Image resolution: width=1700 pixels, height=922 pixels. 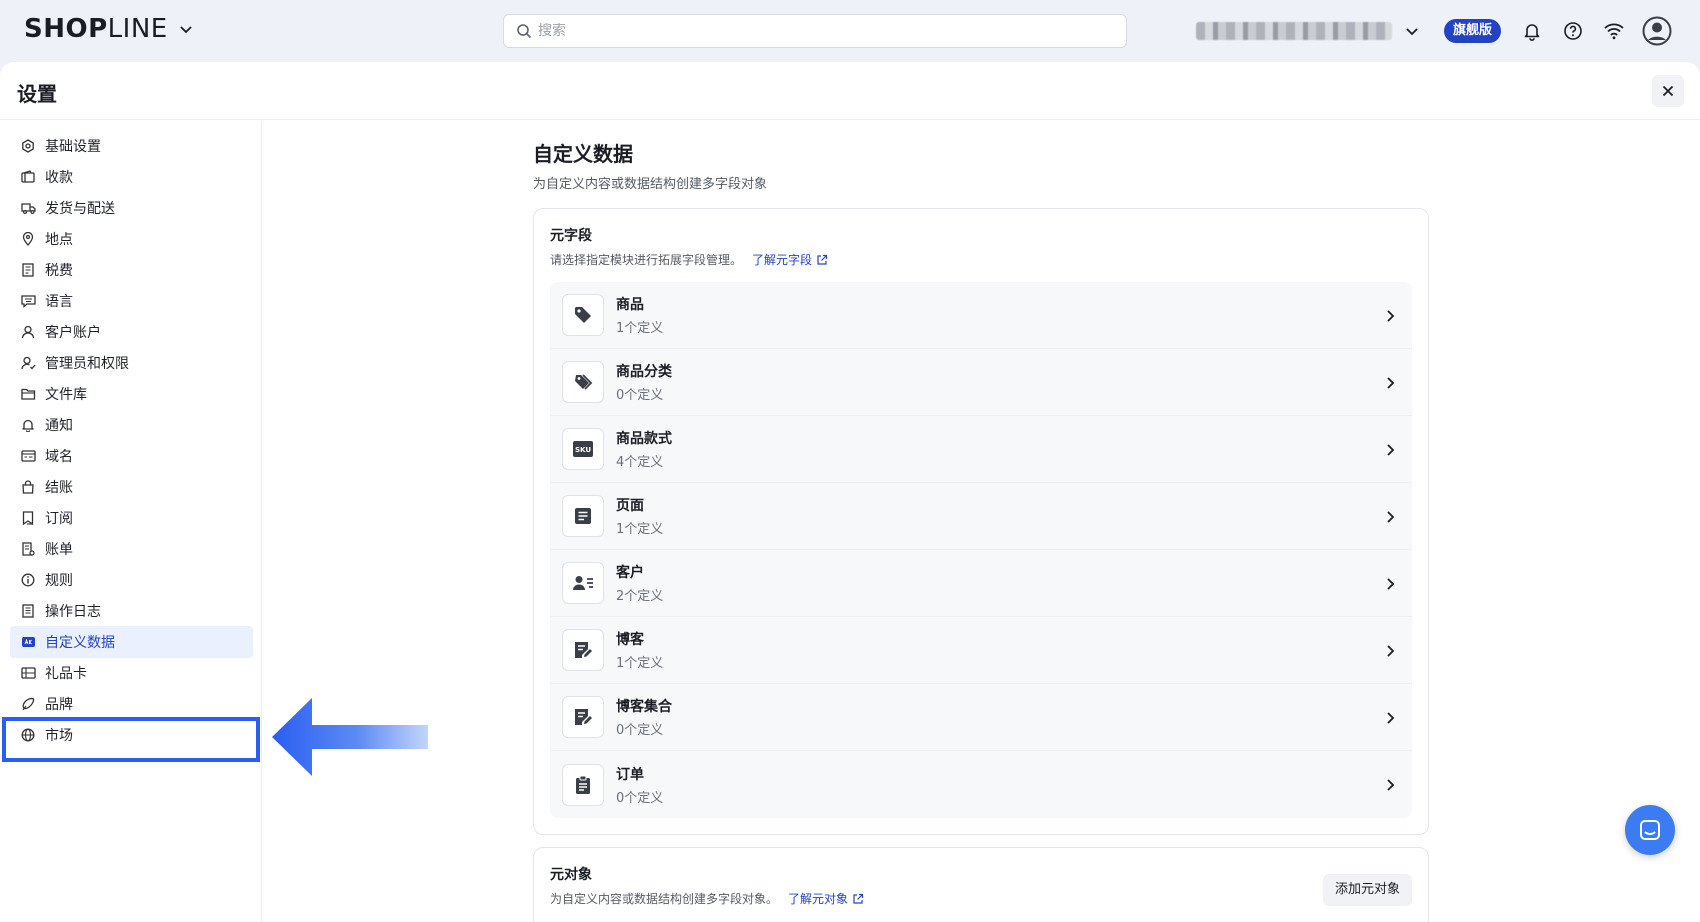 I want to click on help-icon, so click(x=1573, y=31).